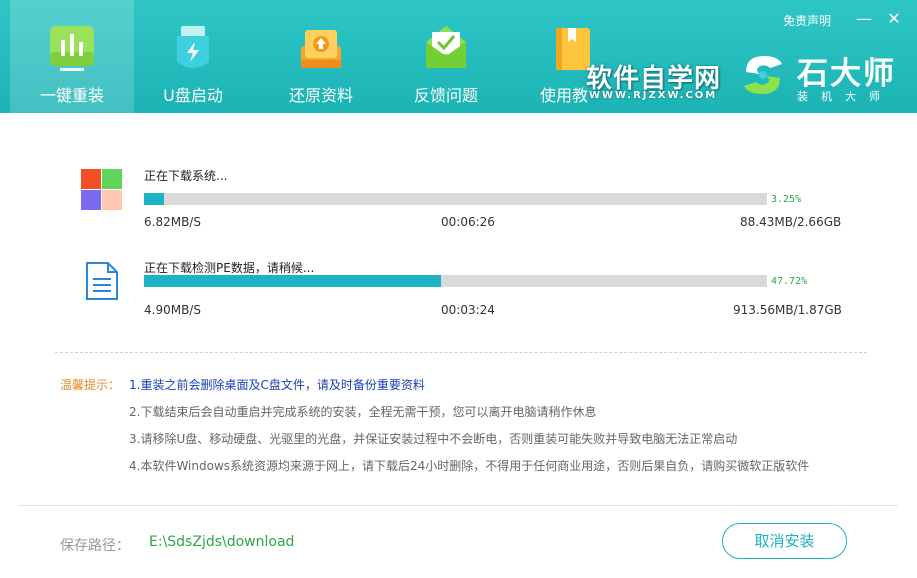 The image size is (917, 578). Describe the element at coordinates (321, 48) in the screenshot. I see `restore-upload-icon` at that location.